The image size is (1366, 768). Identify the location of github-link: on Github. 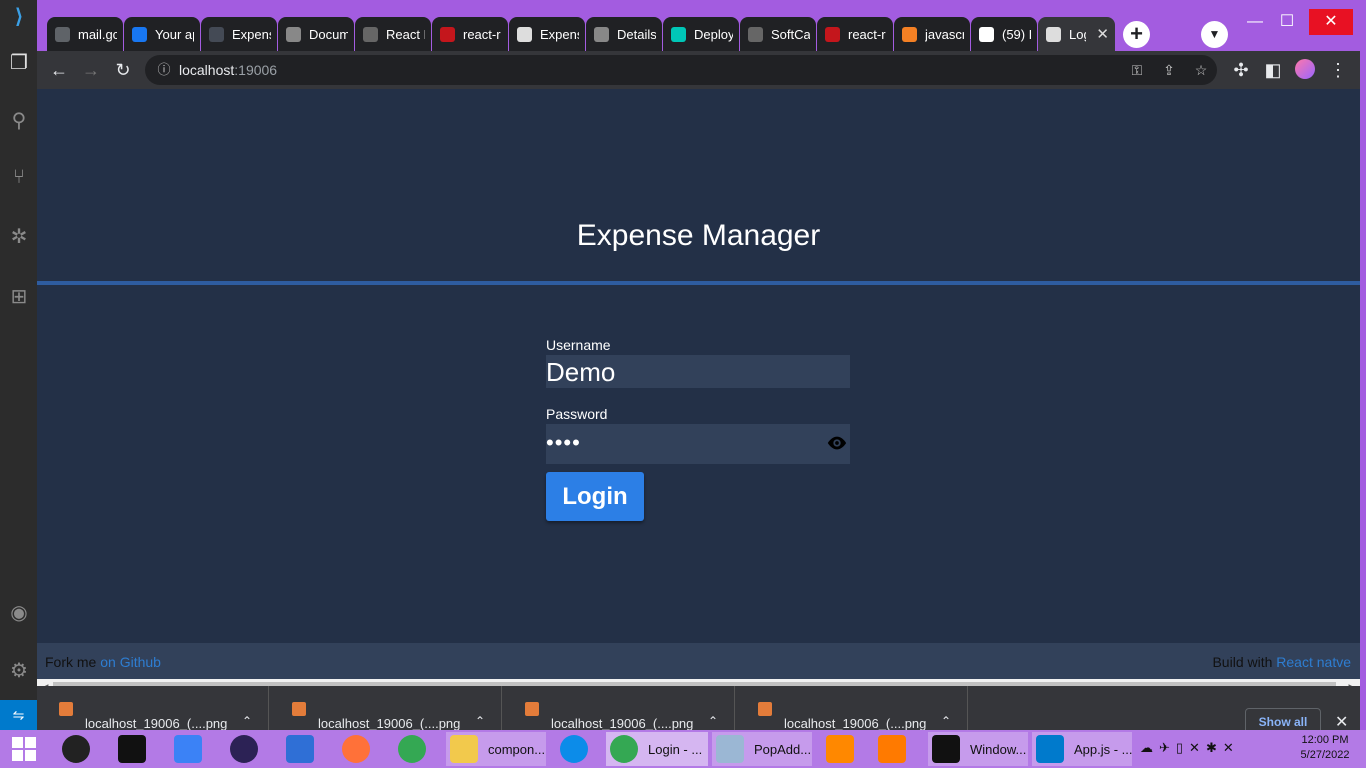
(130, 662).